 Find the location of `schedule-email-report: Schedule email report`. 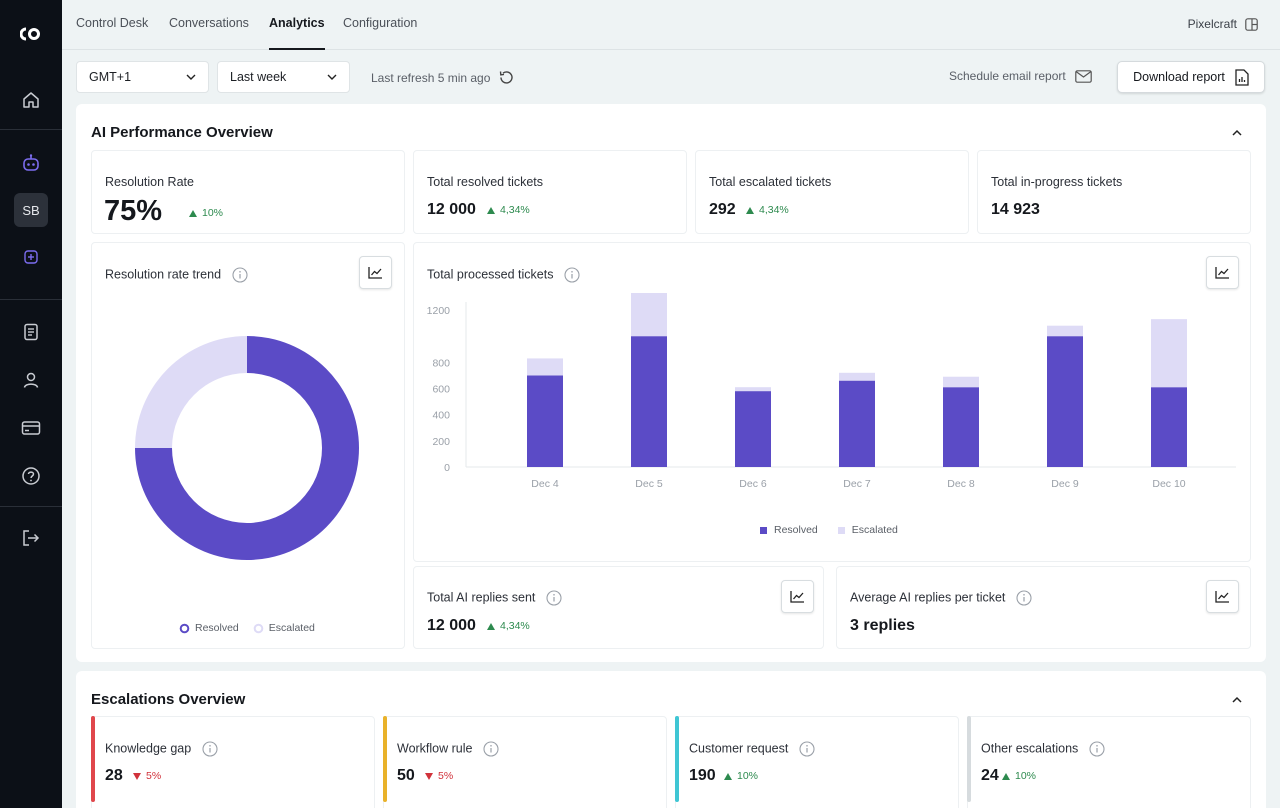

schedule-email-report: Schedule email report is located at coordinates (1020, 76).